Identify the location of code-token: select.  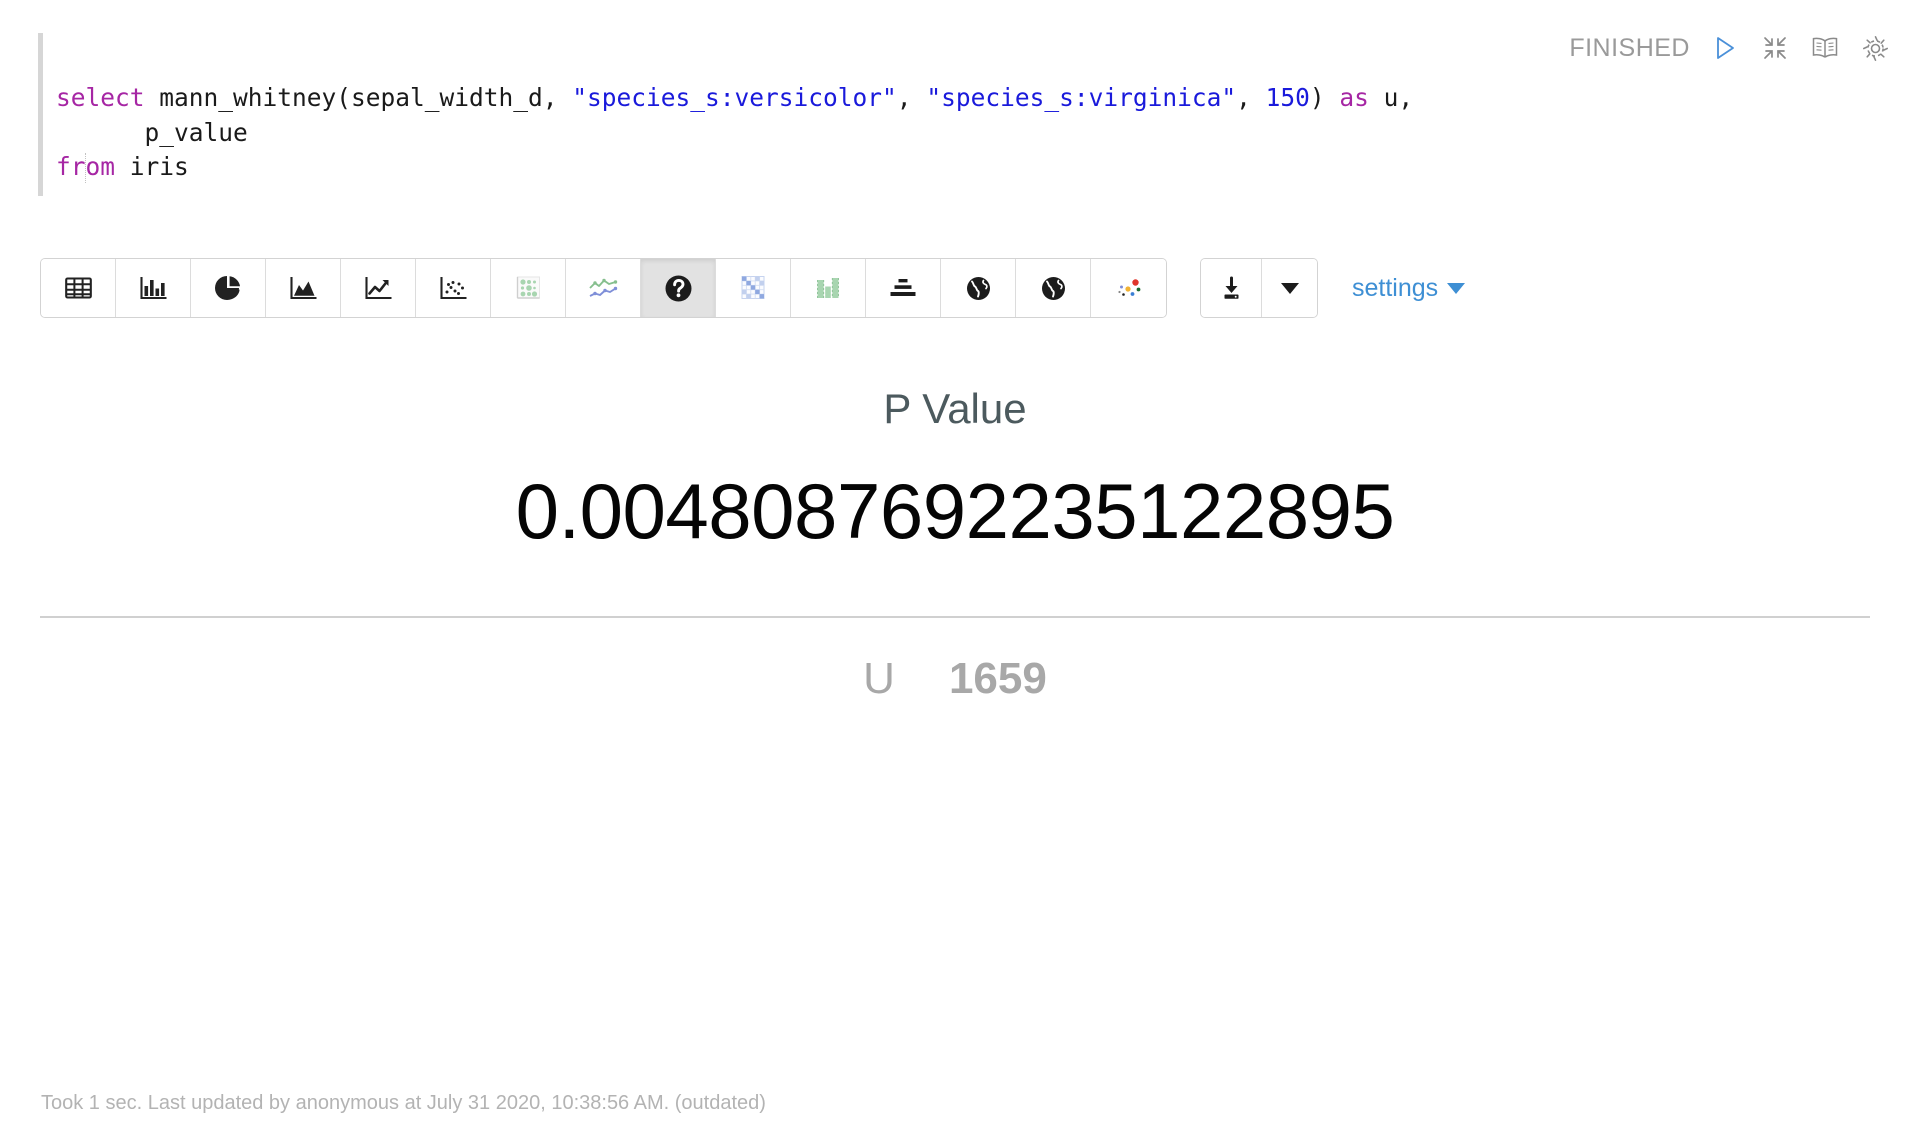
(100, 97).